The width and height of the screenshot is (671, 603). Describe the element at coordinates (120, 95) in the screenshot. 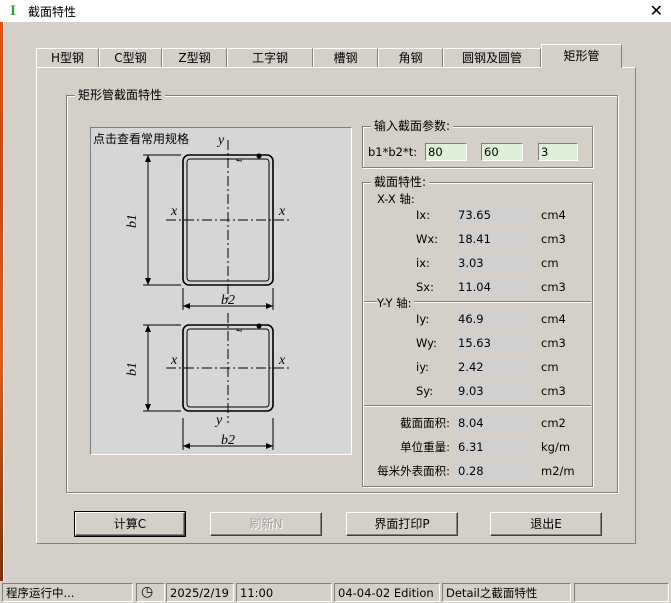

I see `section-group-title: 矩形管截面特性` at that location.